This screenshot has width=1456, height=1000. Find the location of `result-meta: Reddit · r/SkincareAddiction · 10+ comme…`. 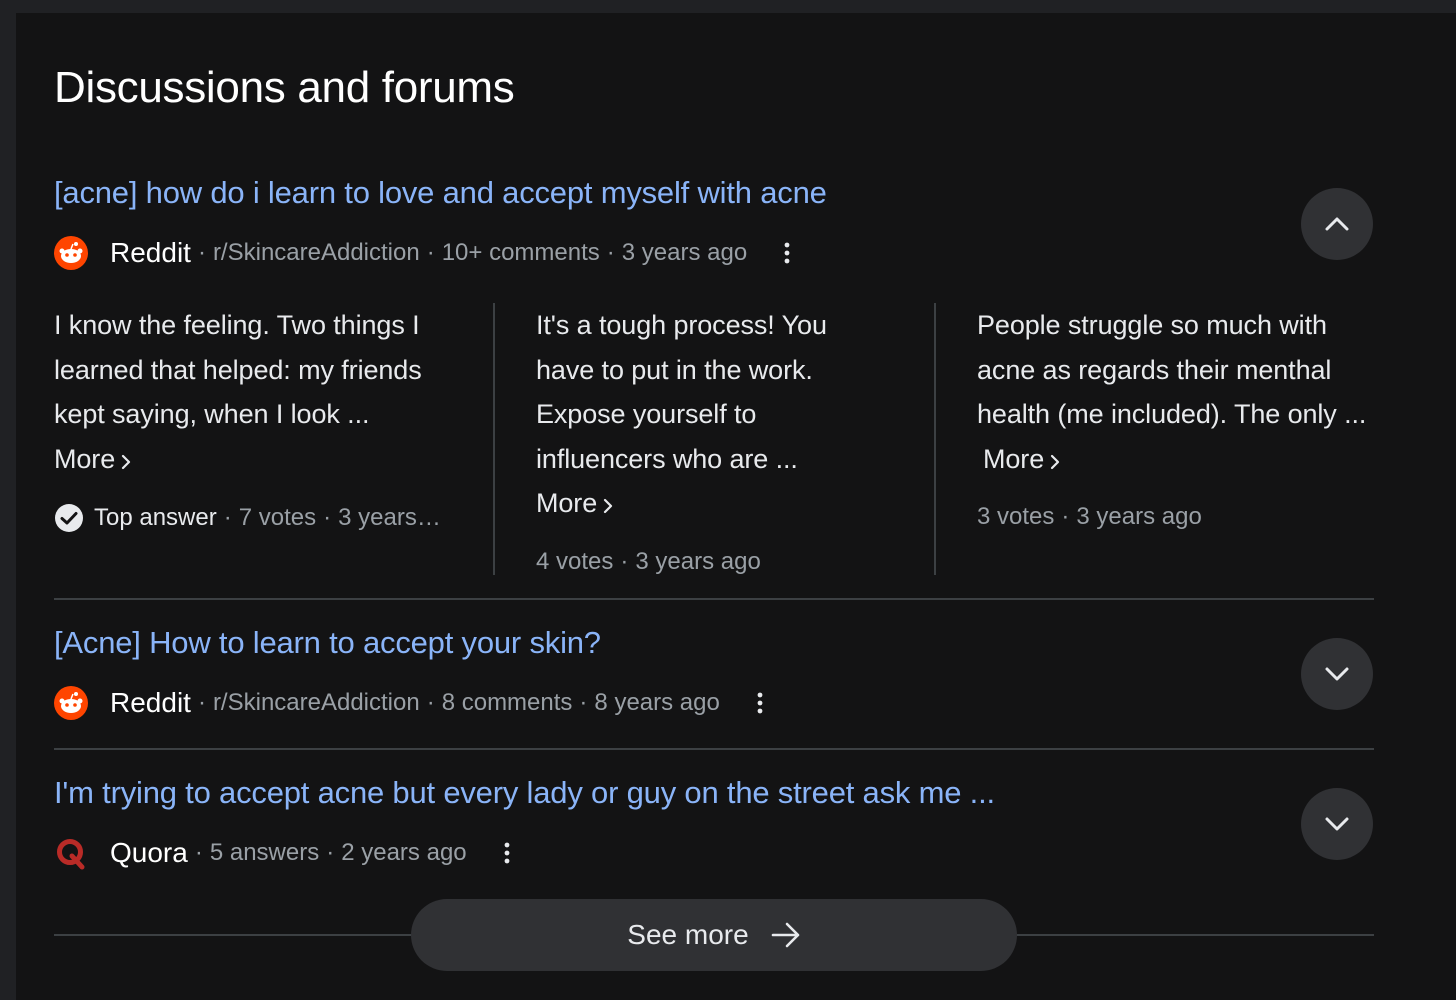

result-meta: Reddit · r/SkincareAddiction · 10+ comme… is located at coordinates (429, 253).